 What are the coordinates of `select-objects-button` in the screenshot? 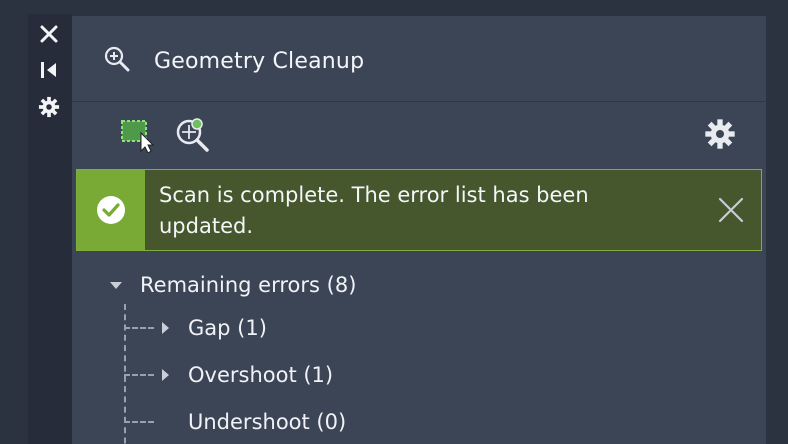 It's located at (136, 134).